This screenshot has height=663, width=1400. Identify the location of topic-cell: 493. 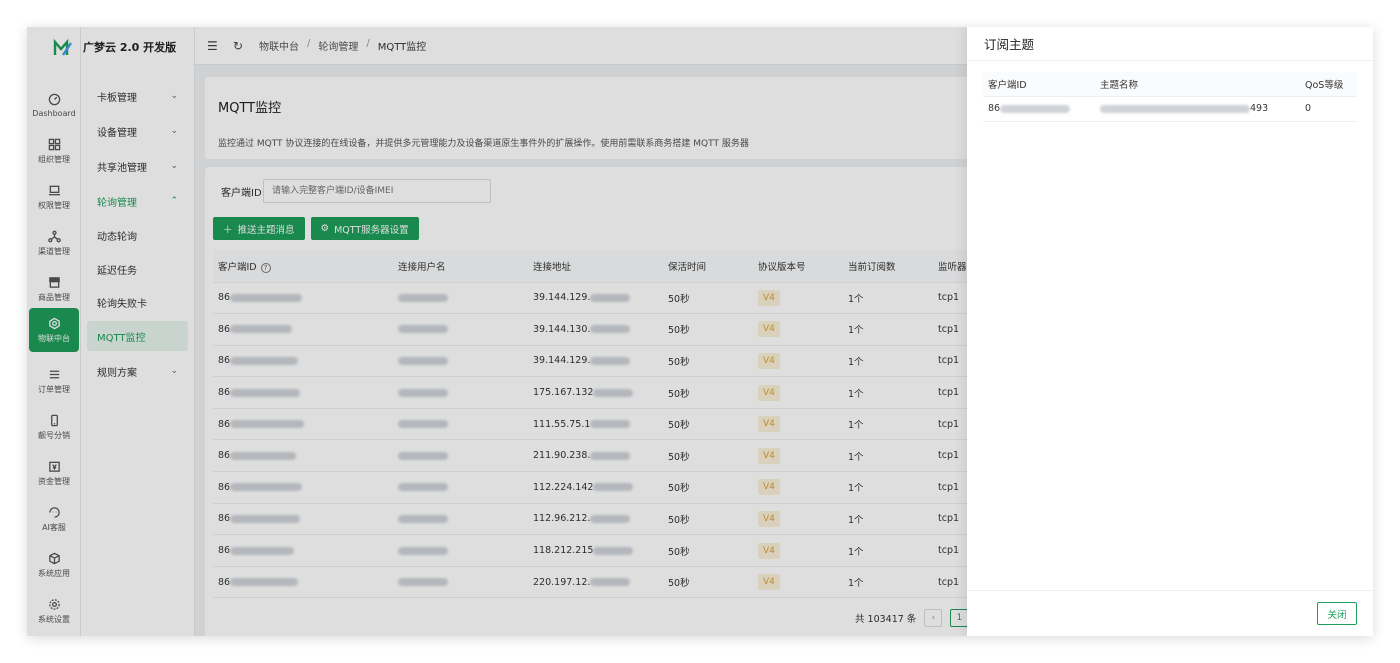
(1197, 109).